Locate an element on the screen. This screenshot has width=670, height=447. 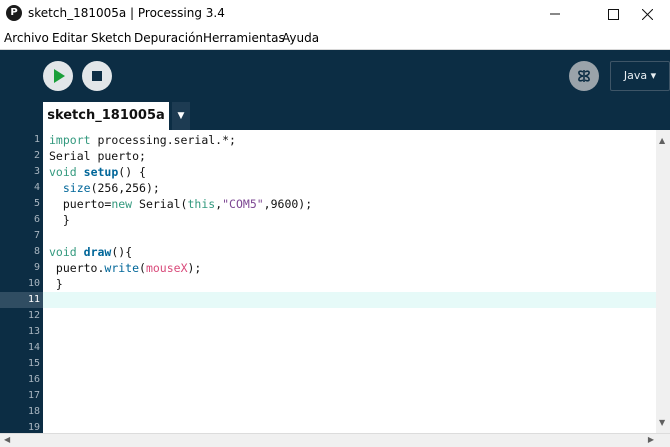
line-number: 18 is located at coordinates (33, 411).